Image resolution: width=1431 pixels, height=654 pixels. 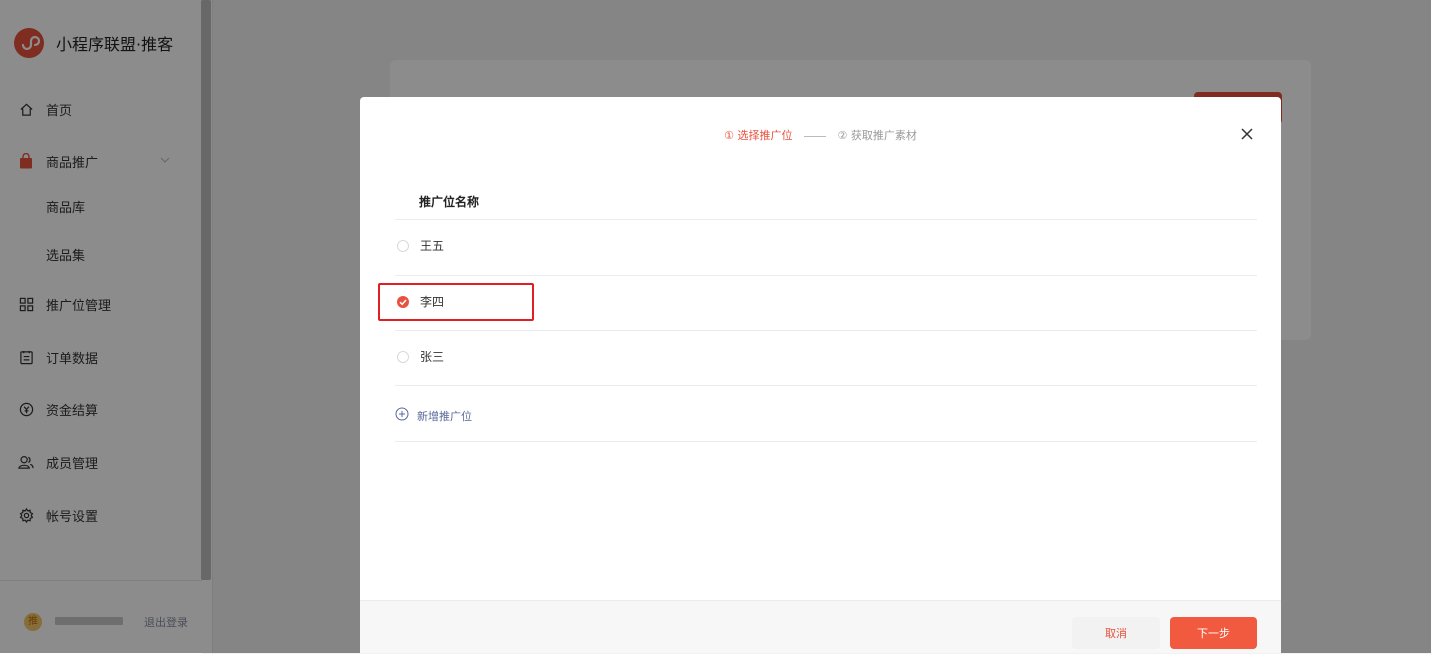 I want to click on plus-circle-icon, so click(x=402, y=415).